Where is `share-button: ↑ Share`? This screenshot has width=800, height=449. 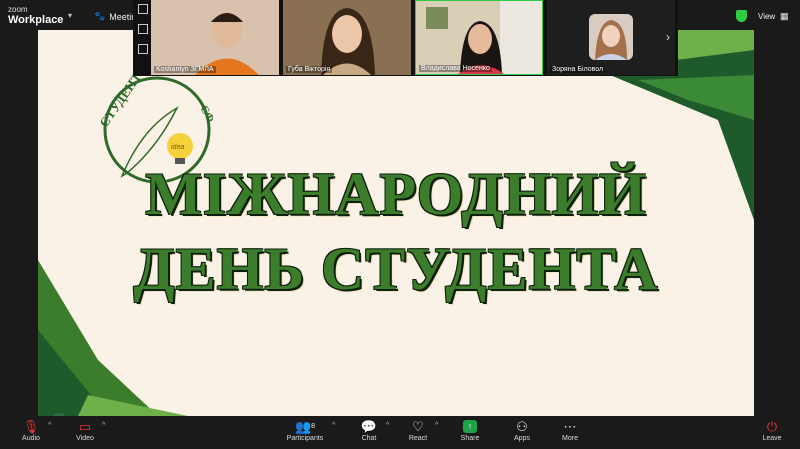 share-button: ↑ Share is located at coordinates (470, 430).